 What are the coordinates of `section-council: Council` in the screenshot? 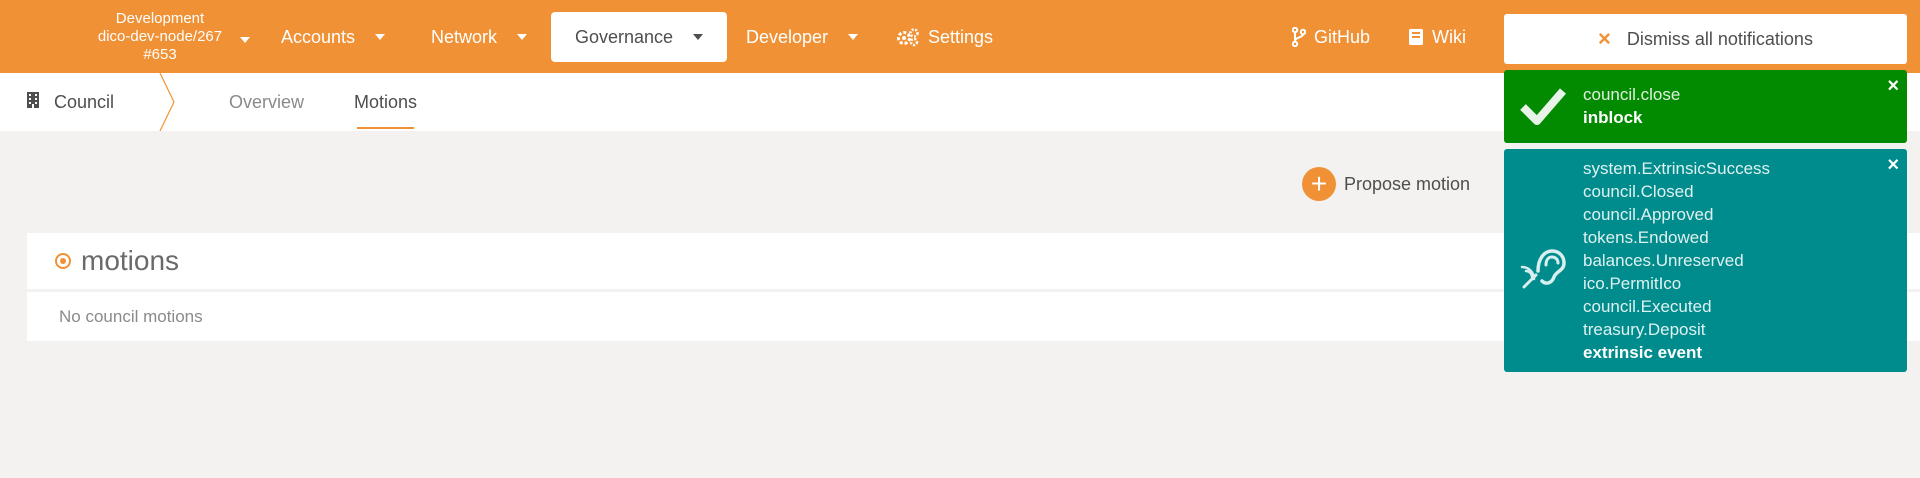 It's located at (70, 102).